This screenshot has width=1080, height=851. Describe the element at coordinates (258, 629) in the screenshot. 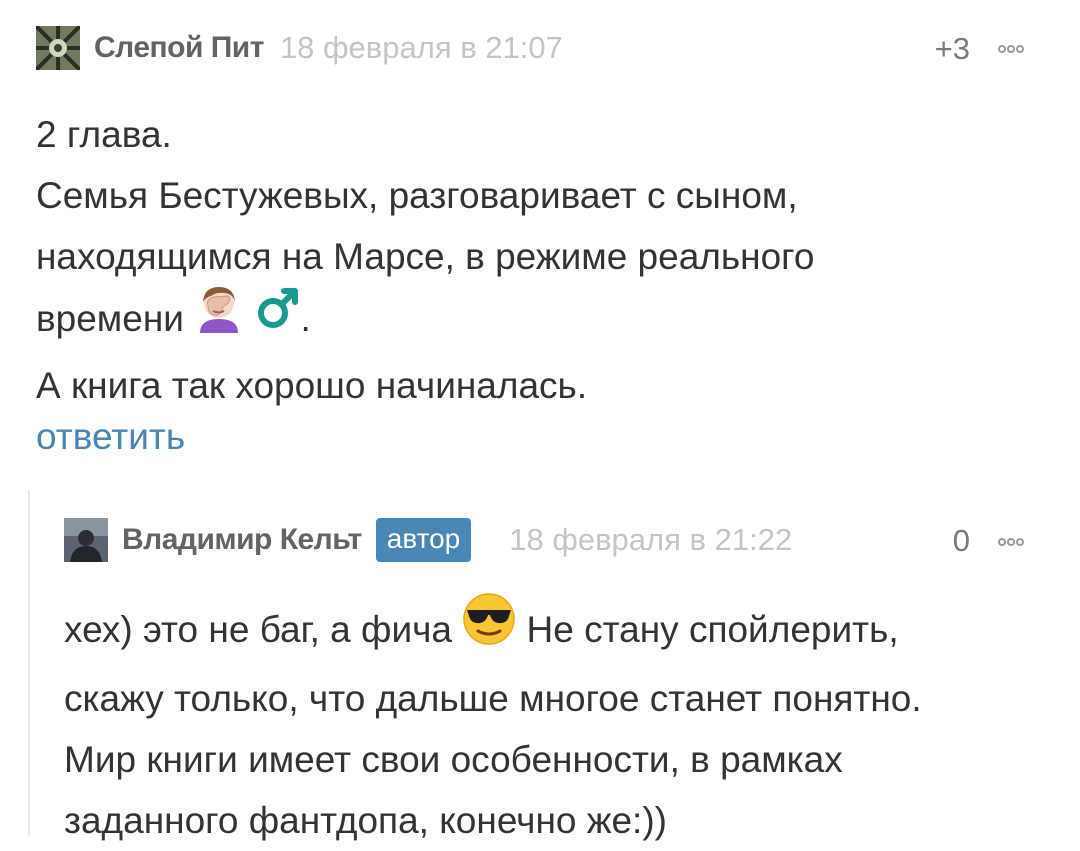

I see `comment-line-text: хех) это не баг, а фича` at that location.